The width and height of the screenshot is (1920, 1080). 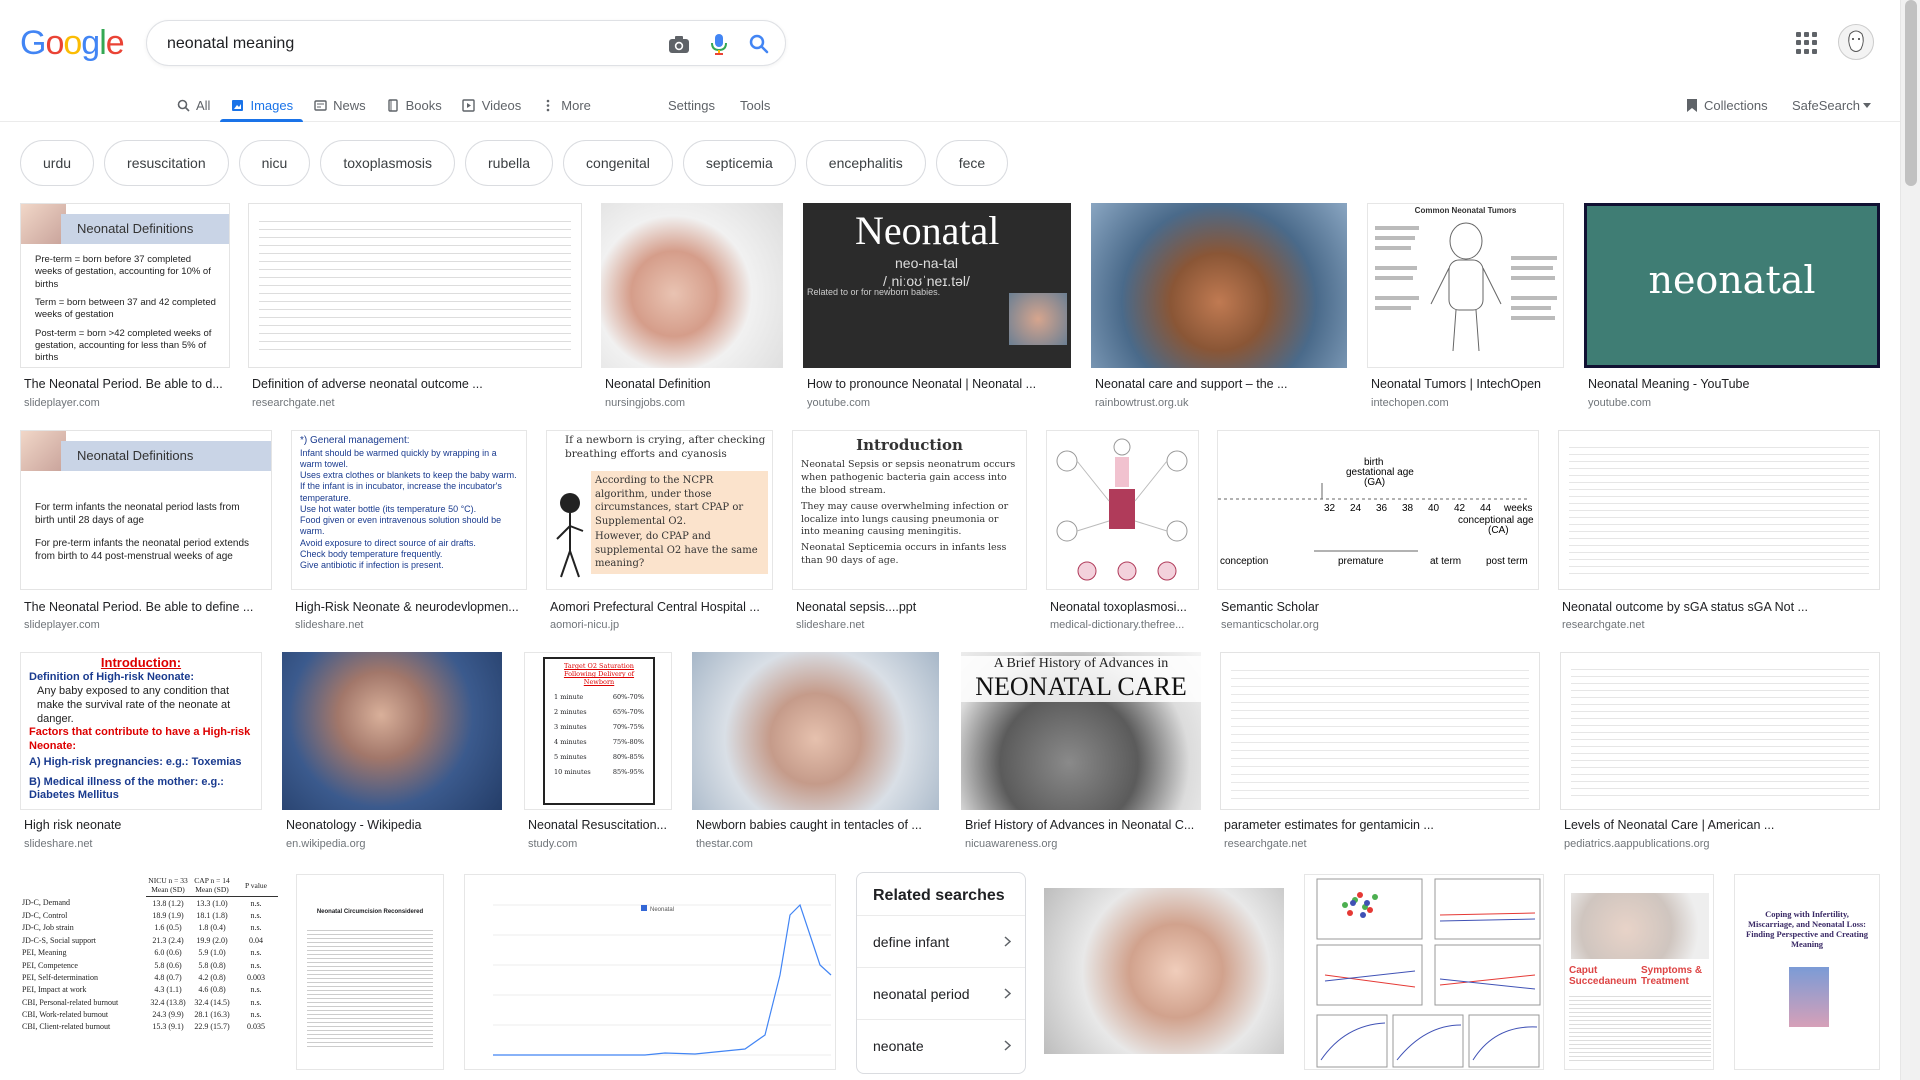 What do you see at coordinates (1734, 384) in the screenshot?
I see `result-title: Neonatal Meaning - YouTube` at bounding box center [1734, 384].